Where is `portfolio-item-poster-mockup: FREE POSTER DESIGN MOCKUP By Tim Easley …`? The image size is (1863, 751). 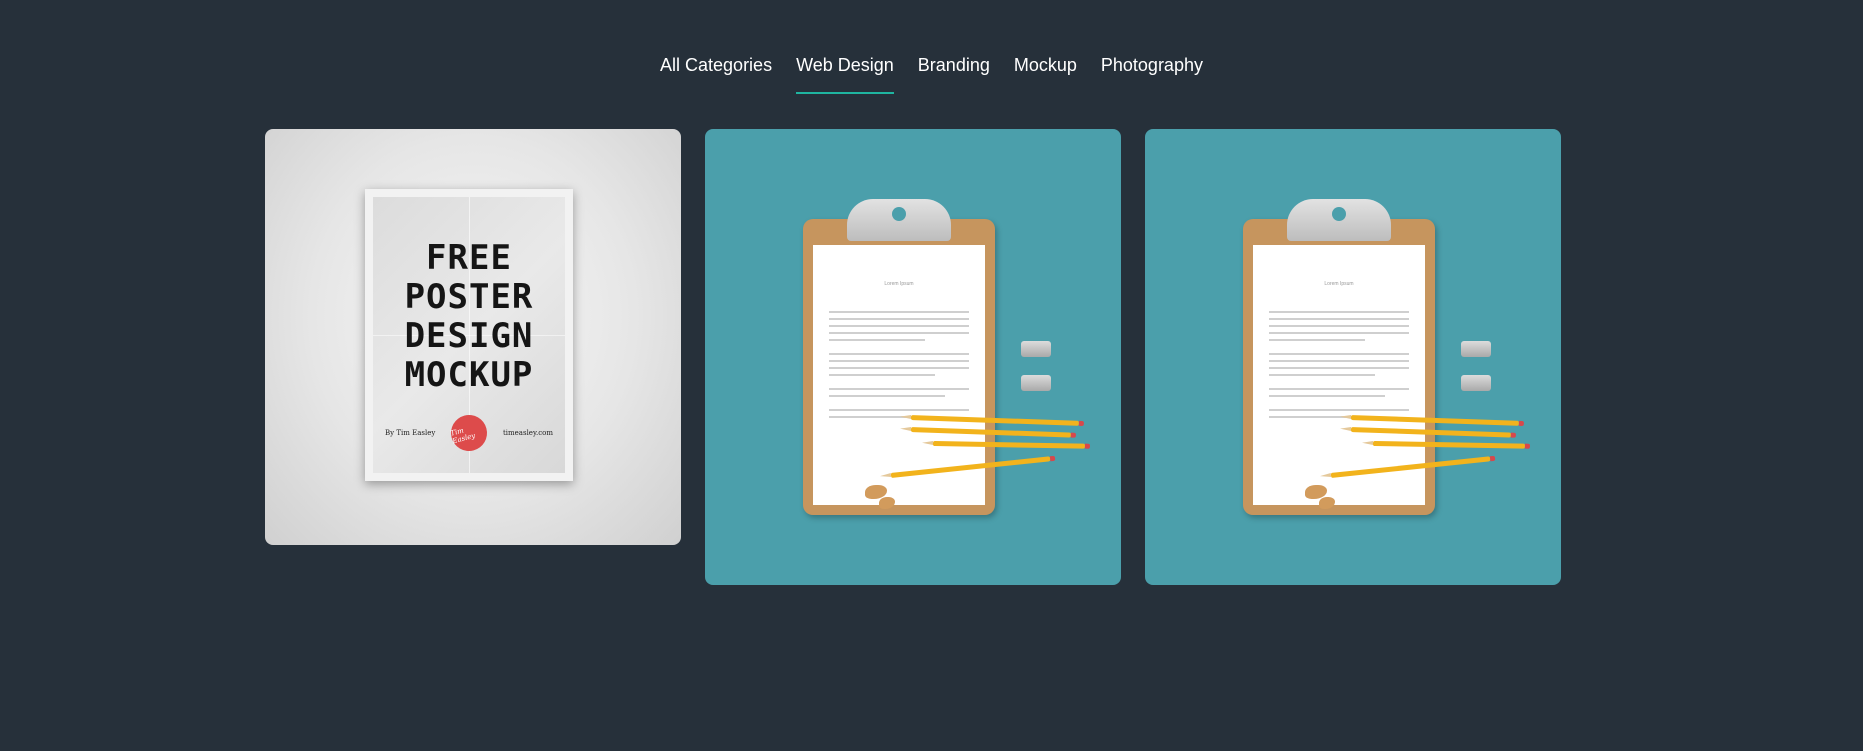 portfolio-item-poster-mockup: FREE POSTER DESIGN MOCKUP By Tim Easley … is located at coordinates (473, 337).